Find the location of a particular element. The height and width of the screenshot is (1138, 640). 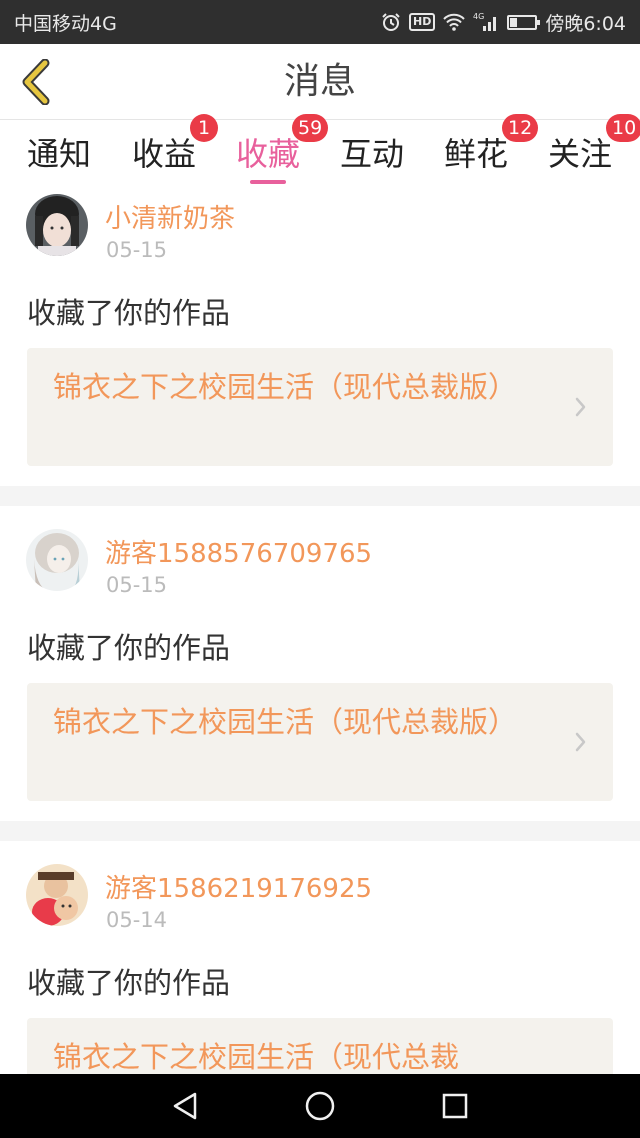

status-icons: HD 4G 傍晚6:04 is located at coordinates (503, 22).